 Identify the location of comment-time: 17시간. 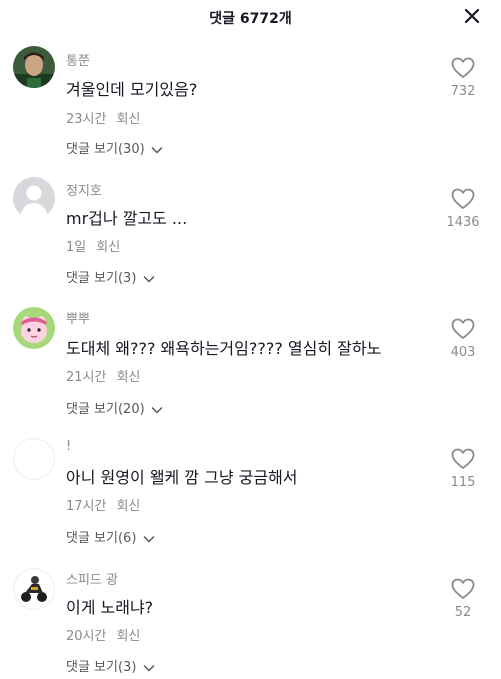
(86, 506).